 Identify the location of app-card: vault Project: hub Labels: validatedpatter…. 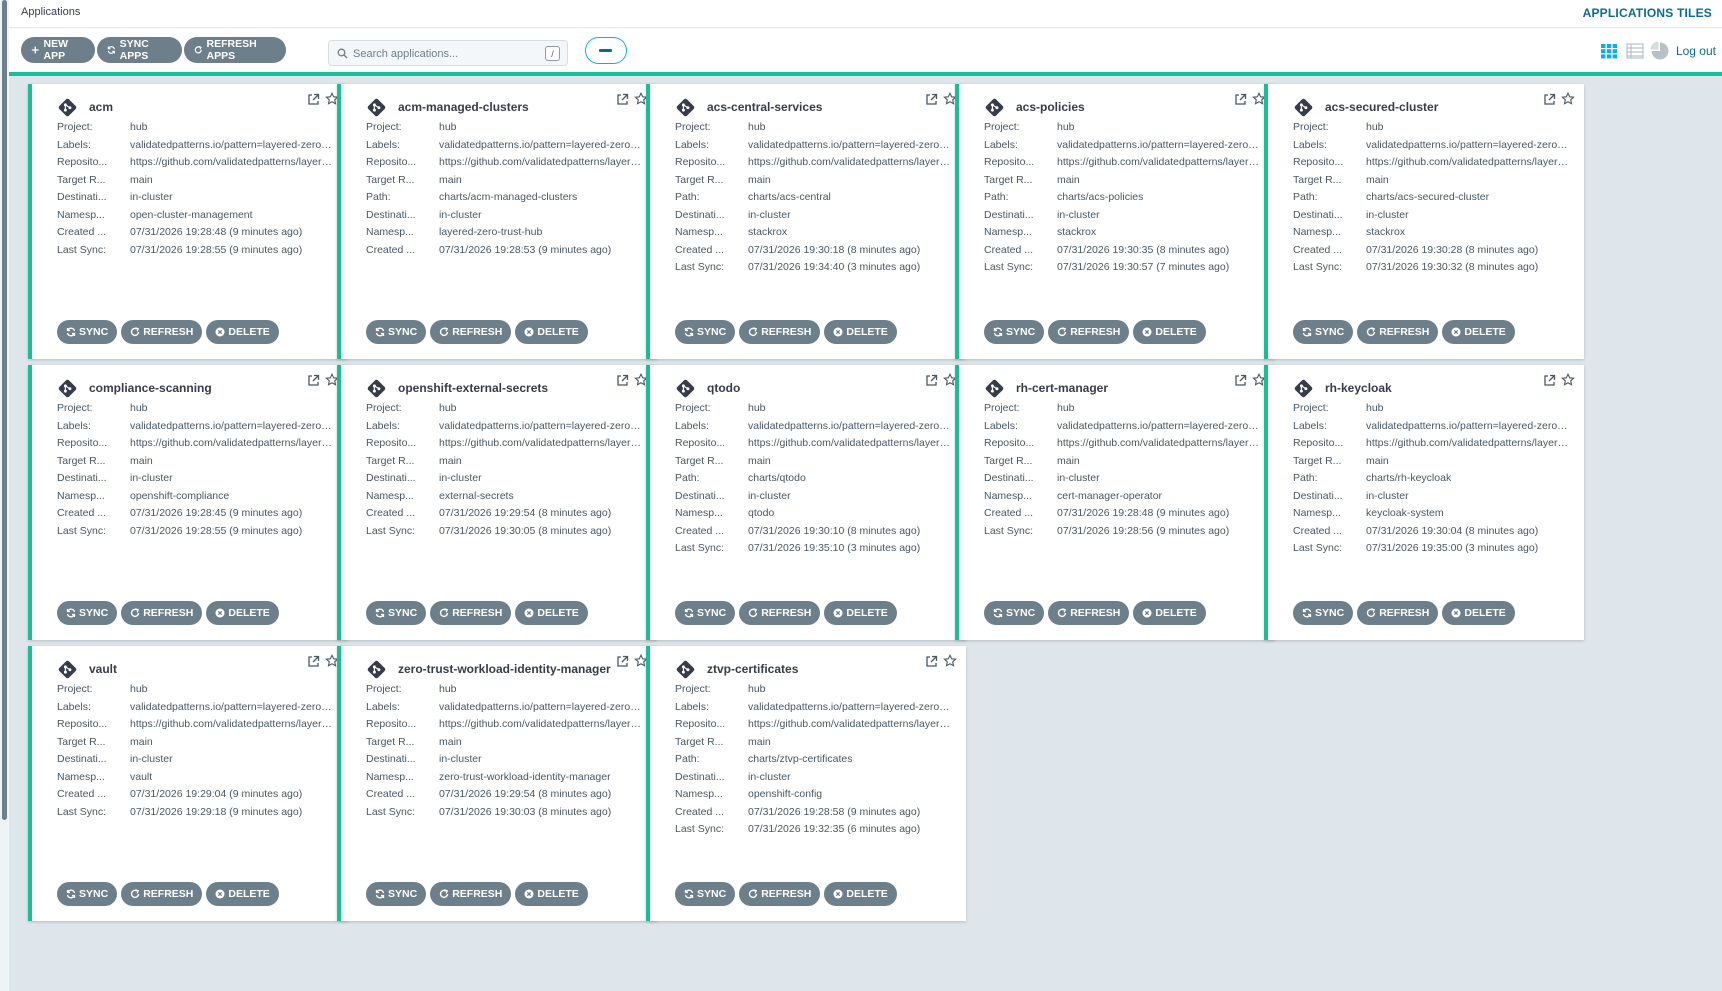
(188, 783).